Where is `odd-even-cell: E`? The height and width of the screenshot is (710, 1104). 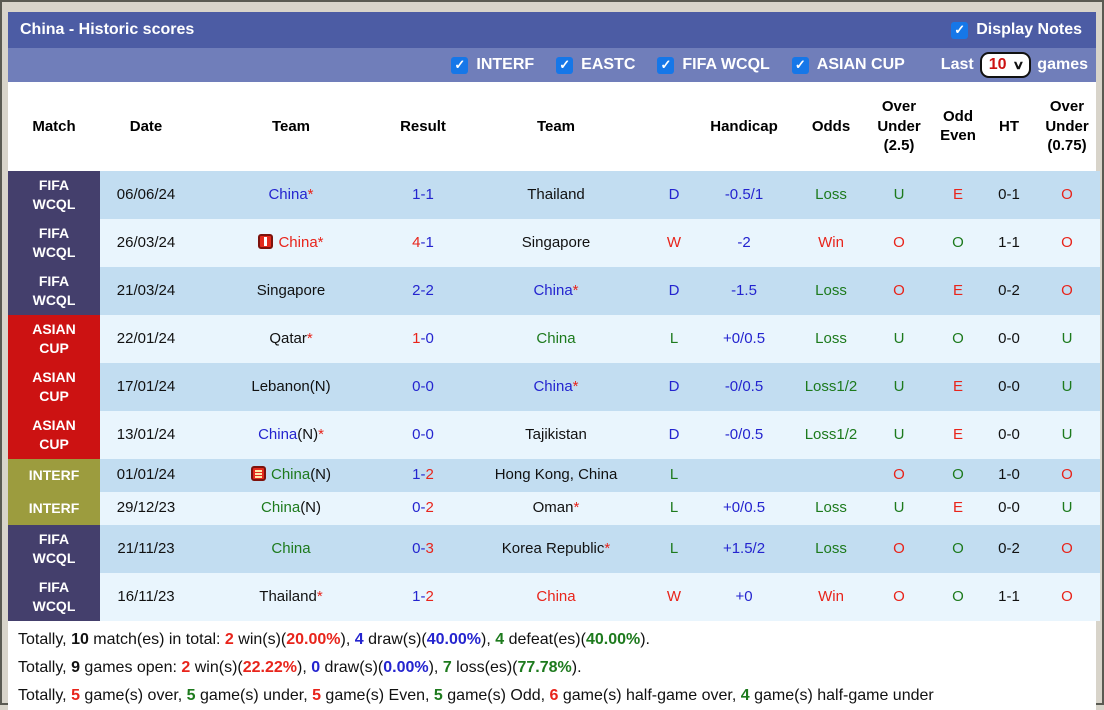
odd-even-cell: E is located at coordinates (957, 194).